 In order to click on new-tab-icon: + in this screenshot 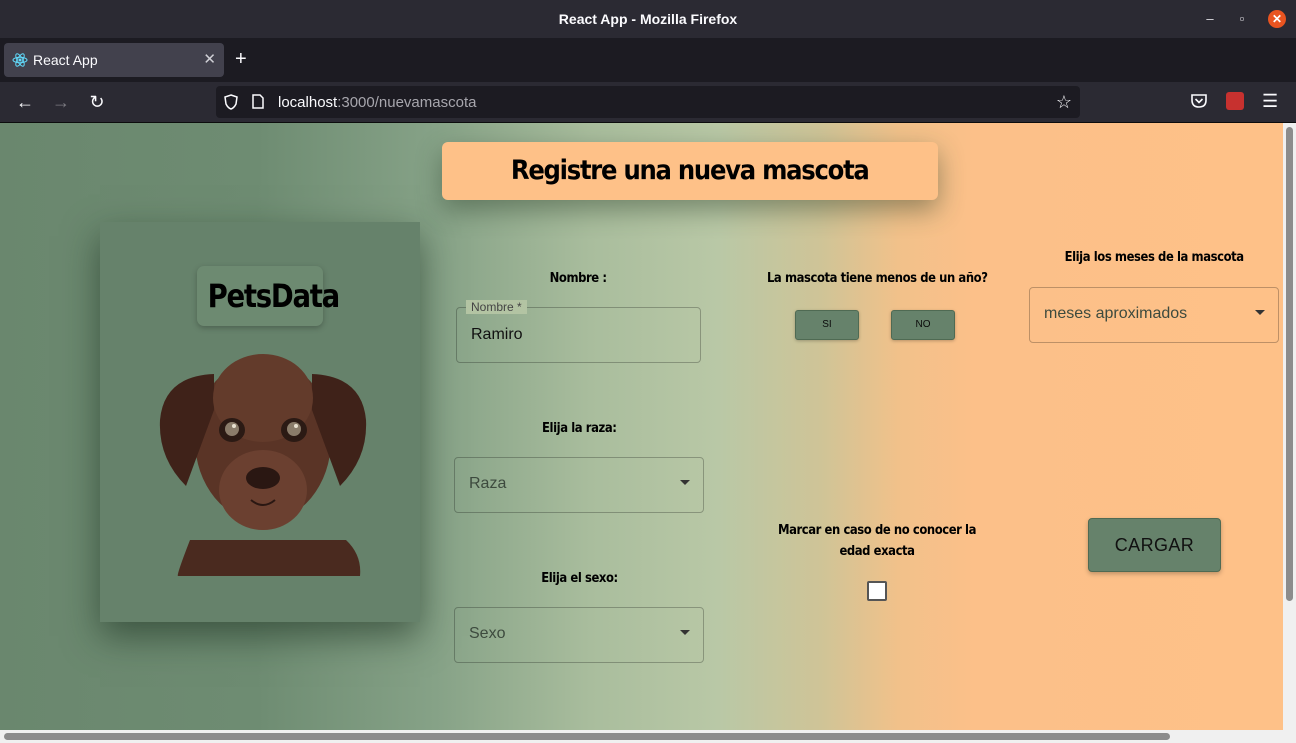, I will do `click(241, 59)`.